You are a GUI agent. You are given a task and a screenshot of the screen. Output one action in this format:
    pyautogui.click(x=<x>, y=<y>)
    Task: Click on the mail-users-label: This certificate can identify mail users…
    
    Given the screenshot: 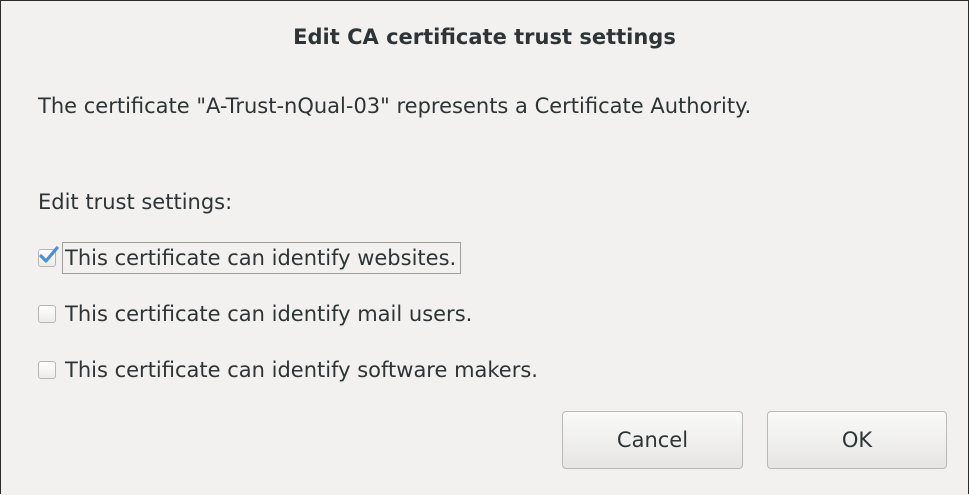 What is the action you would take?
    pyautogui.click(x=269, y=314)
    